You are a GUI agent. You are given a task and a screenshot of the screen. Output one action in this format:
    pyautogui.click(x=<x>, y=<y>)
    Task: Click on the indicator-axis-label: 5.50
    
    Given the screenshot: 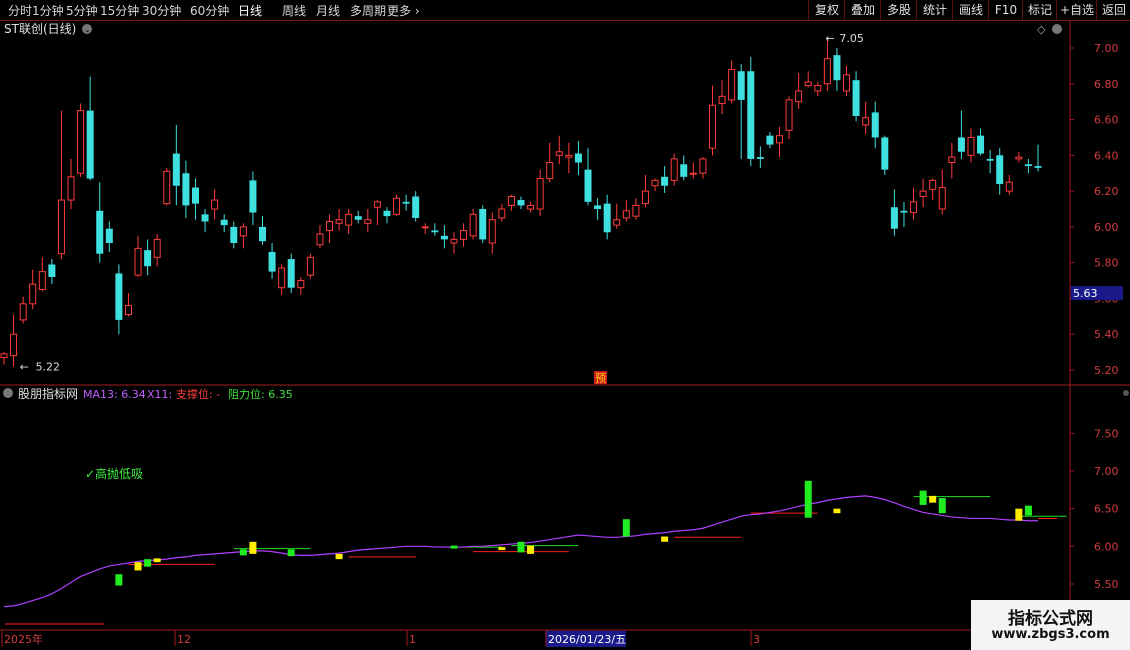 What is the action you would take?
    pyautogui.click(x=1106, y=584)
    